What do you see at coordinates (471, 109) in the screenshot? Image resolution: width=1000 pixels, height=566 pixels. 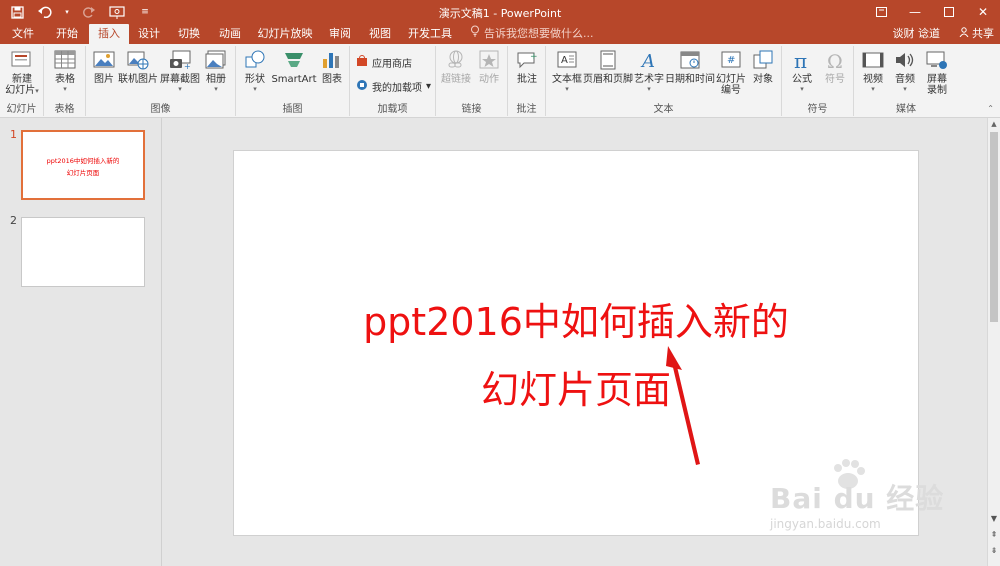 I see `group-label-links: 链接` at bounding box center [471, 109].